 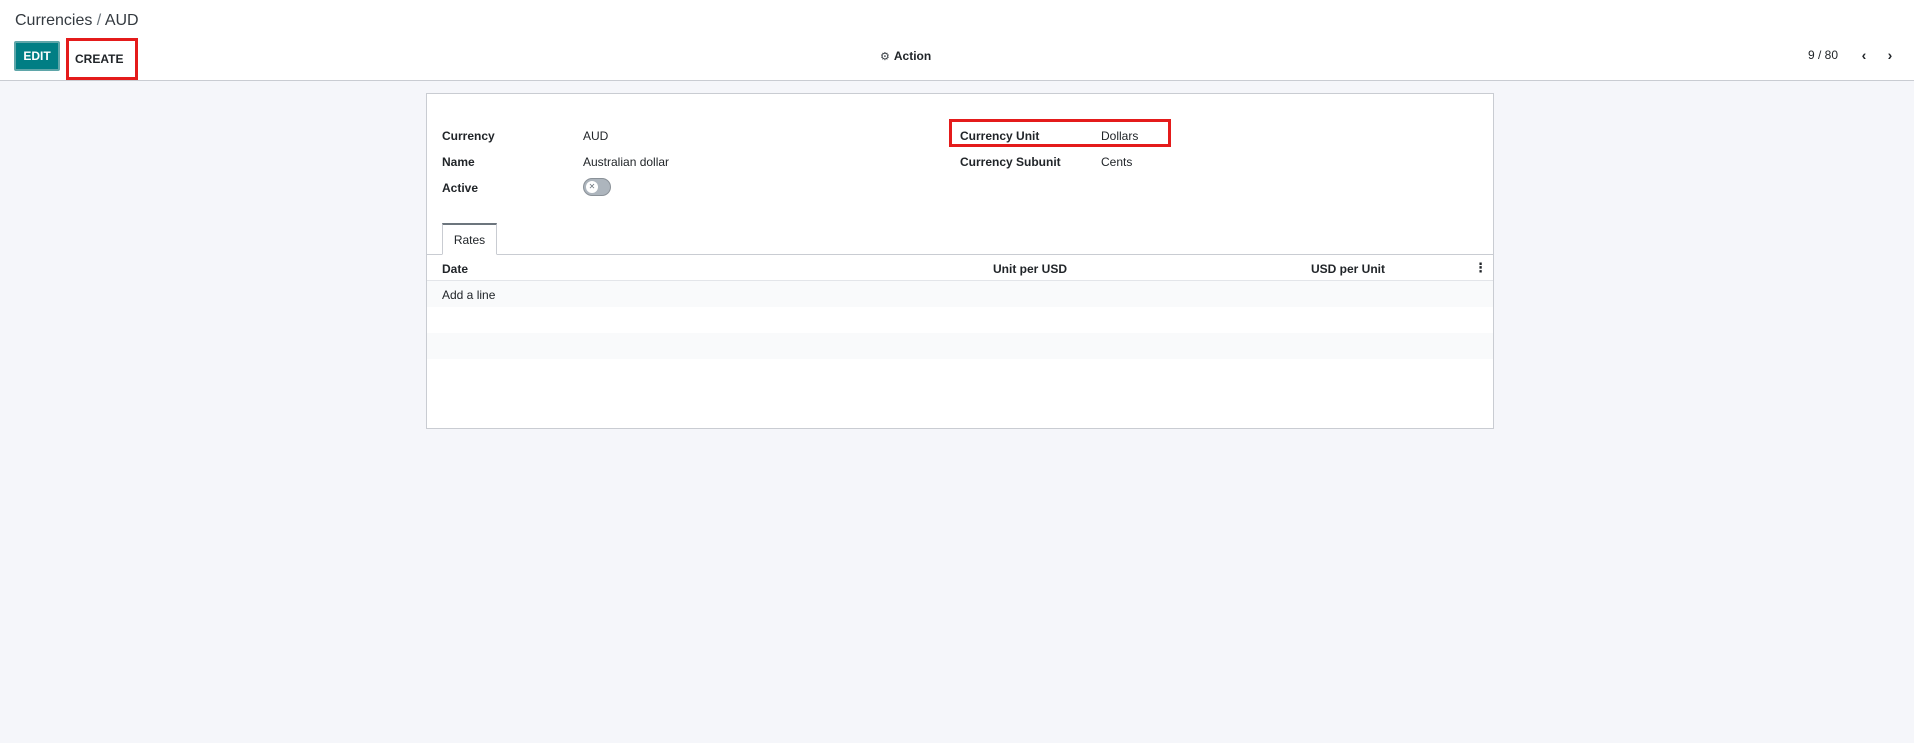 What do you see at coordinates (1030, 269) in the screenshot?
I see `column-unit-per-usd: Unit per USD` at bounding box center [1030, 269].